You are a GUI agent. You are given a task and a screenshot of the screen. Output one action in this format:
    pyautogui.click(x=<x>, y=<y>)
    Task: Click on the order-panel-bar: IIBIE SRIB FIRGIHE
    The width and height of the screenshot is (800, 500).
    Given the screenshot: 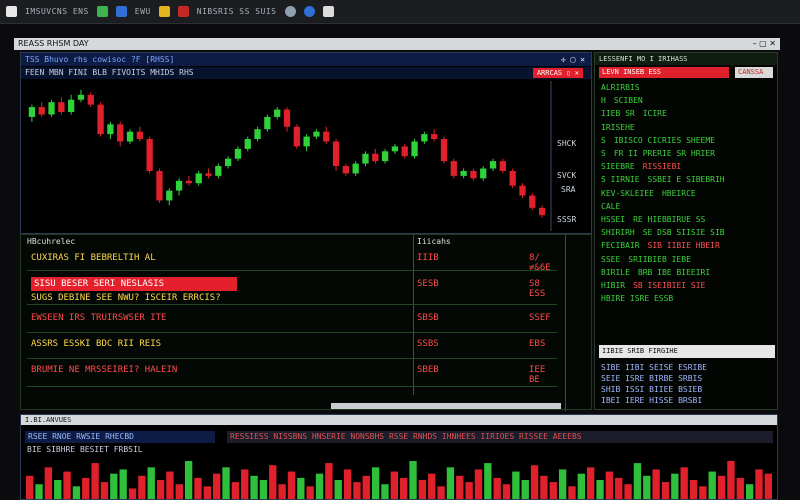 What is the action you would take?
    pyautogui.click(x=687, y=351)
    